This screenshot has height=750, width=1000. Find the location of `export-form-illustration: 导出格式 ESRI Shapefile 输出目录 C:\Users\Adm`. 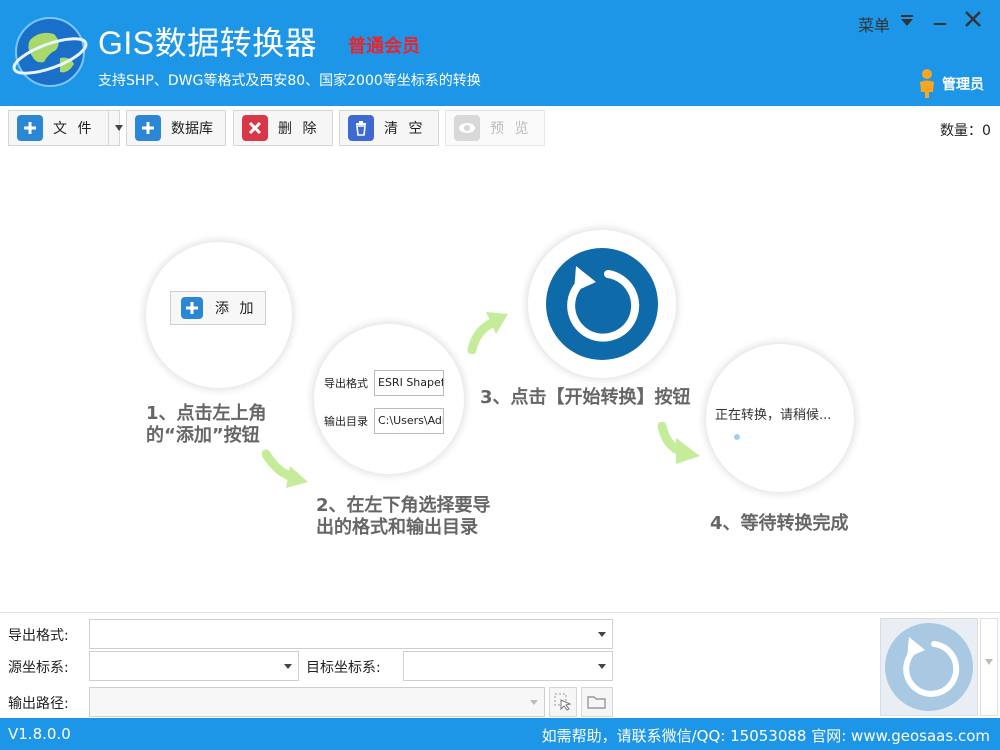

export-form-illustration: 导出格式 ESRI Shapefile 输出目录 C:\Users\Adm is located at coordinates (389, 399).